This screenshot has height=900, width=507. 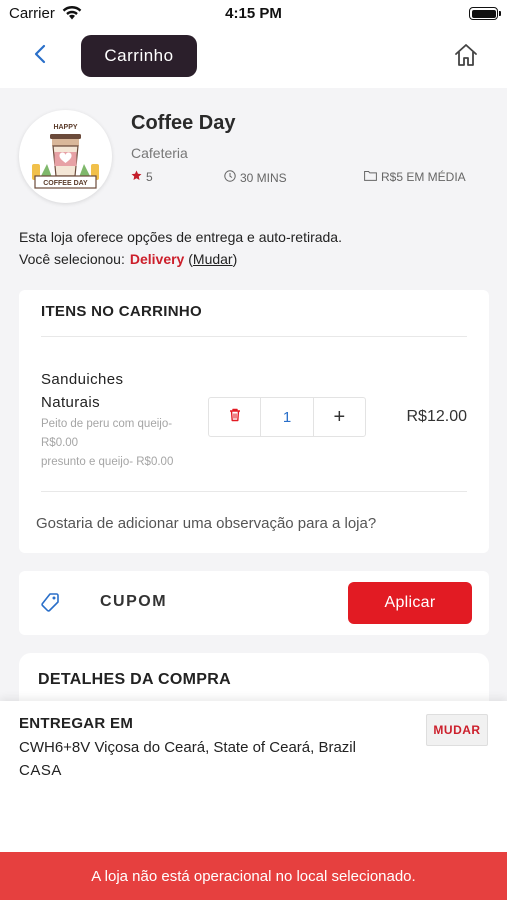 I want to click on clock: 4:15 PM, so click(x=253, y=13).